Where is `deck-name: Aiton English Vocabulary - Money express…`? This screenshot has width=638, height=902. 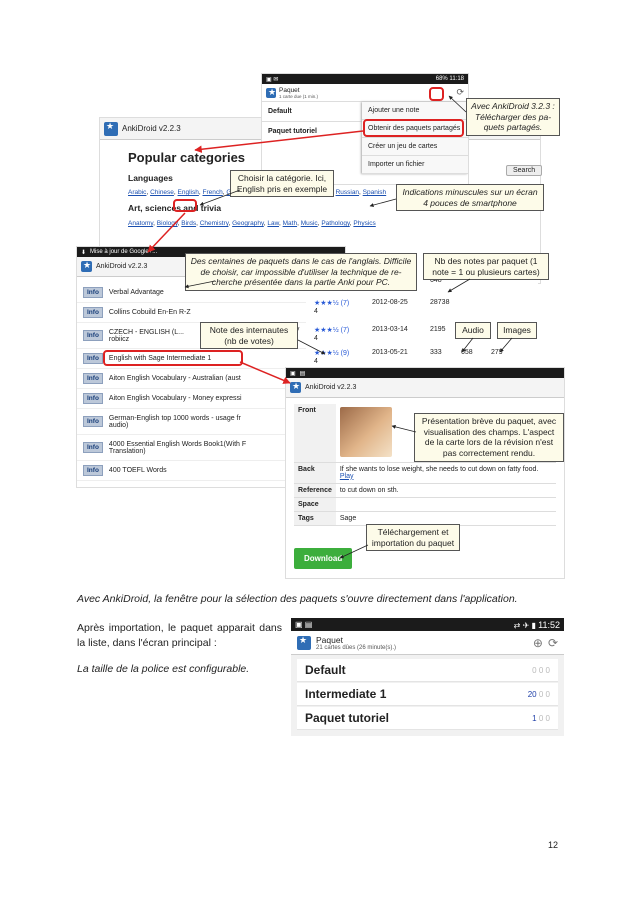
deck-name: Aiton English Vocabulary - Money express… is located at coordinates (175, 398).